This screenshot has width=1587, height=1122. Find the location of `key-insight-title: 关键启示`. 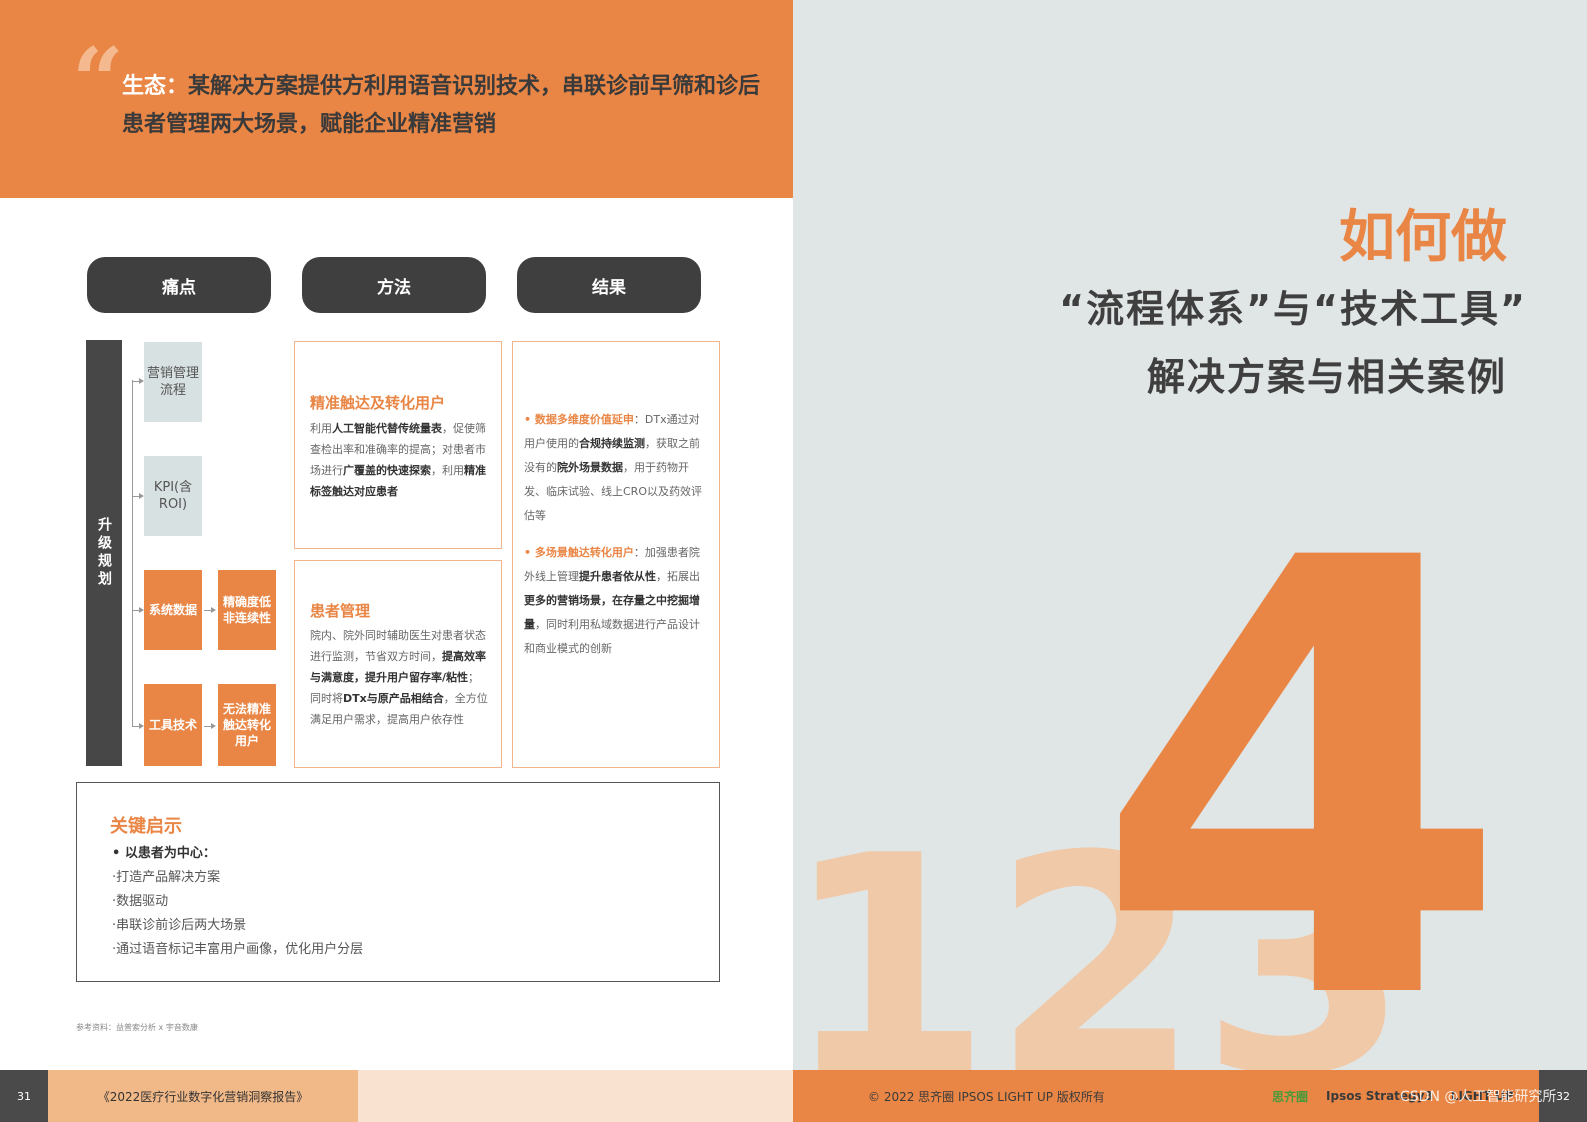

key-insight-title: 关键启示 is located at coordinates (146, 826).